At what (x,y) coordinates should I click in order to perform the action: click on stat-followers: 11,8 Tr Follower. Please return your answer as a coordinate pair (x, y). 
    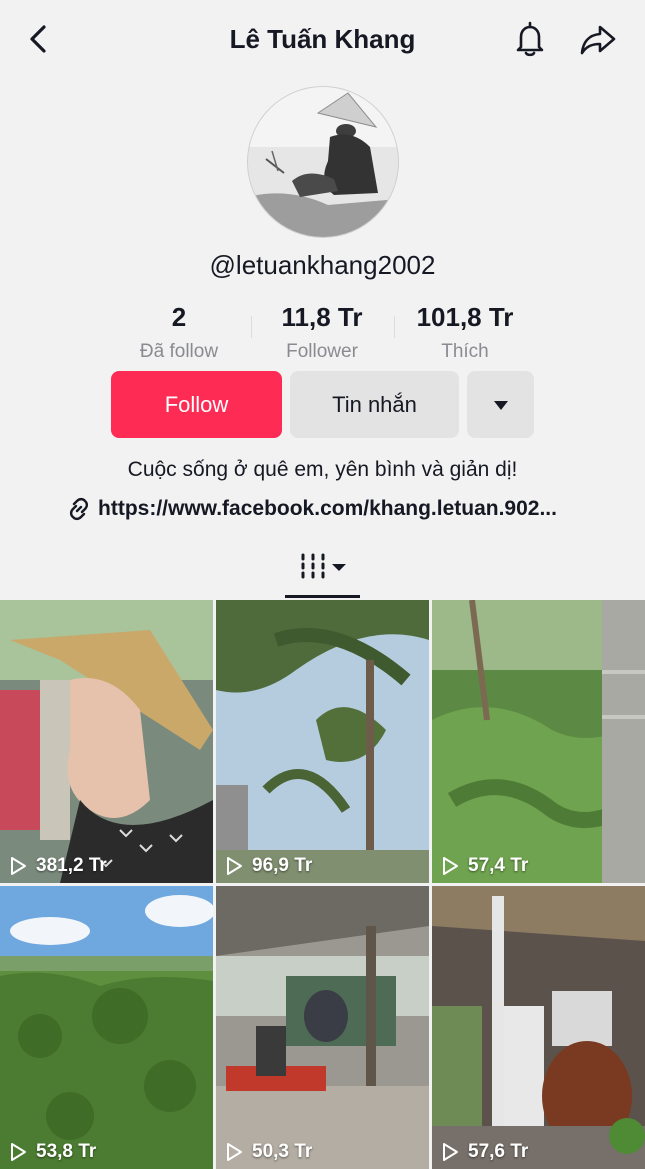
    Looking at the image, I should click on (322, 332).